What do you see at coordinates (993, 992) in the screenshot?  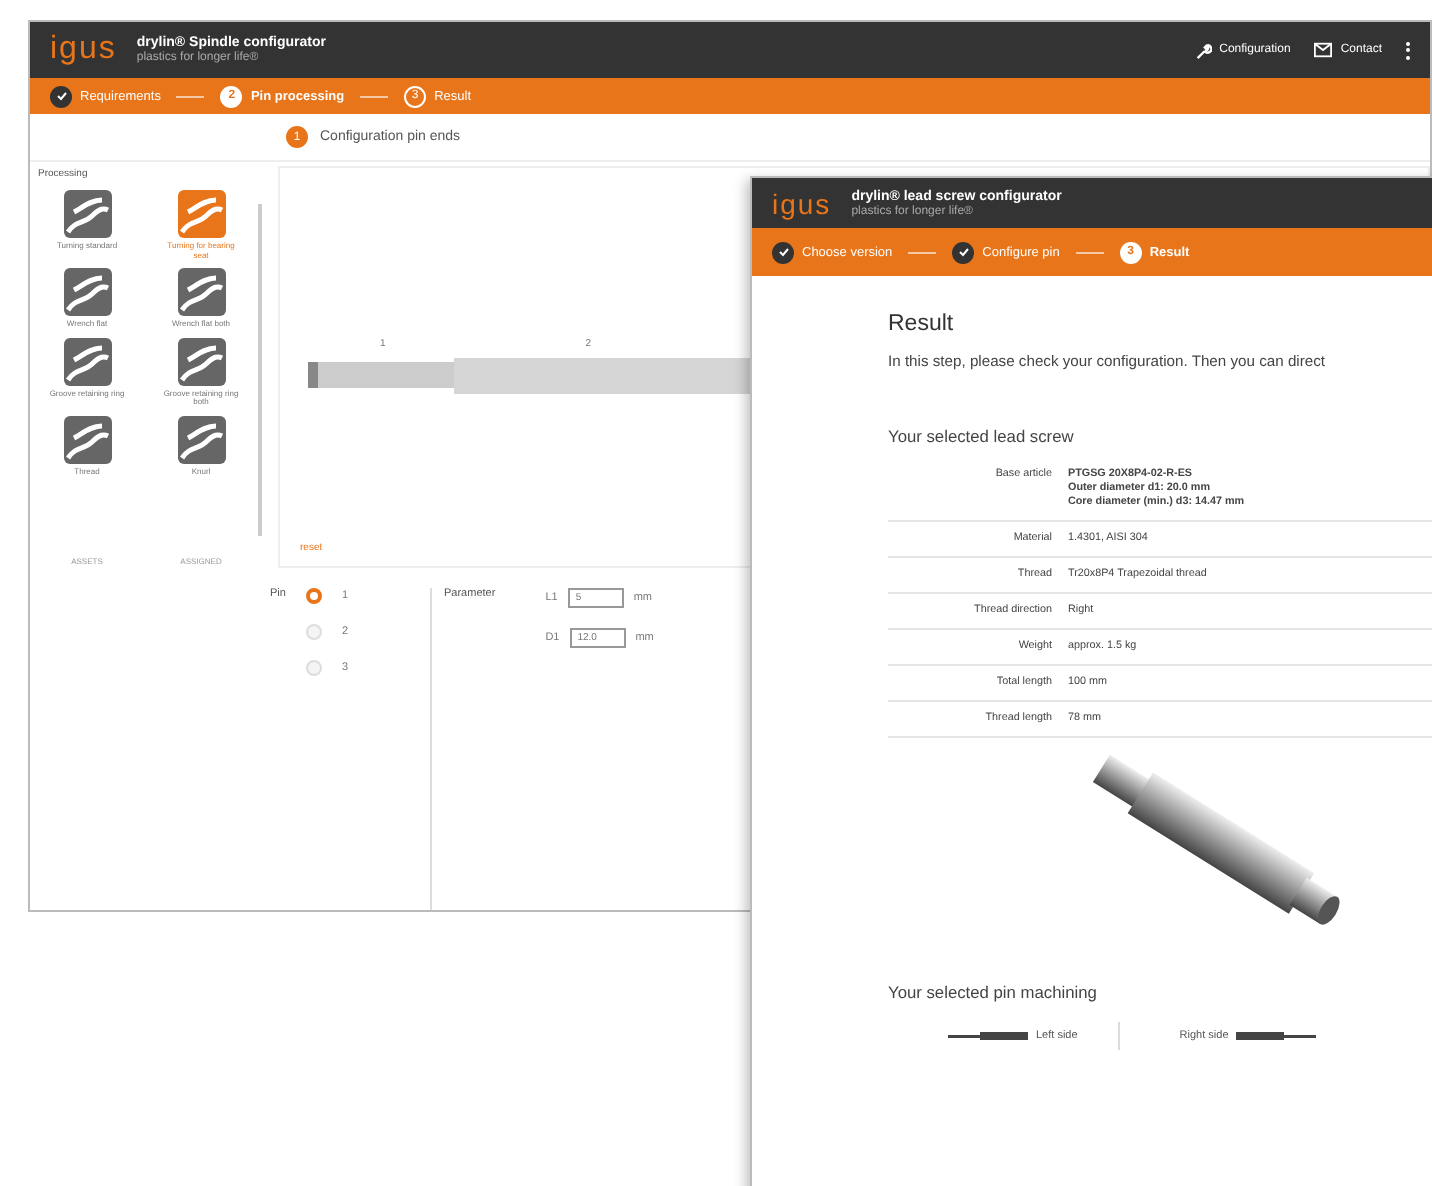 I see `section-title: Your selected pin machining` at bounding box center [993, 992].